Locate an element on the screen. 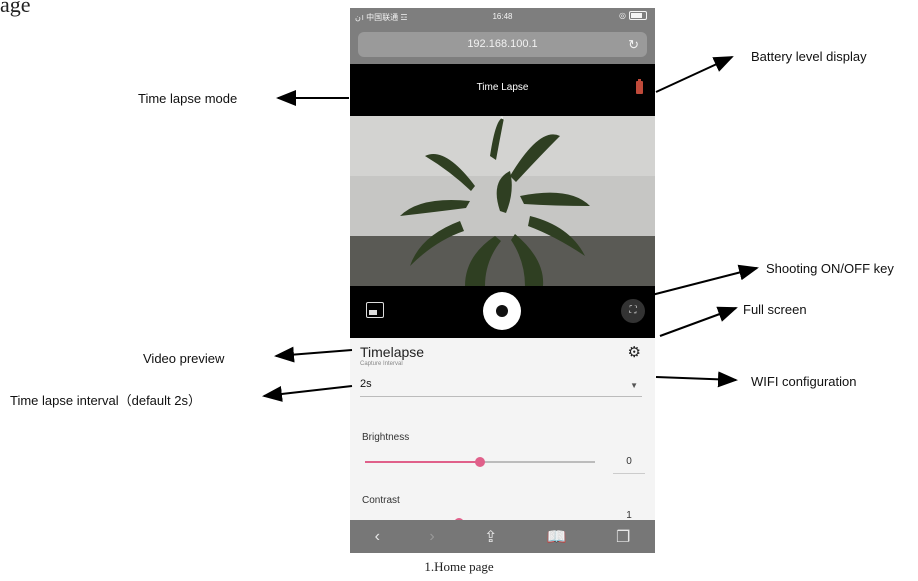  shutter-icon is located at coordinates (502, 311).